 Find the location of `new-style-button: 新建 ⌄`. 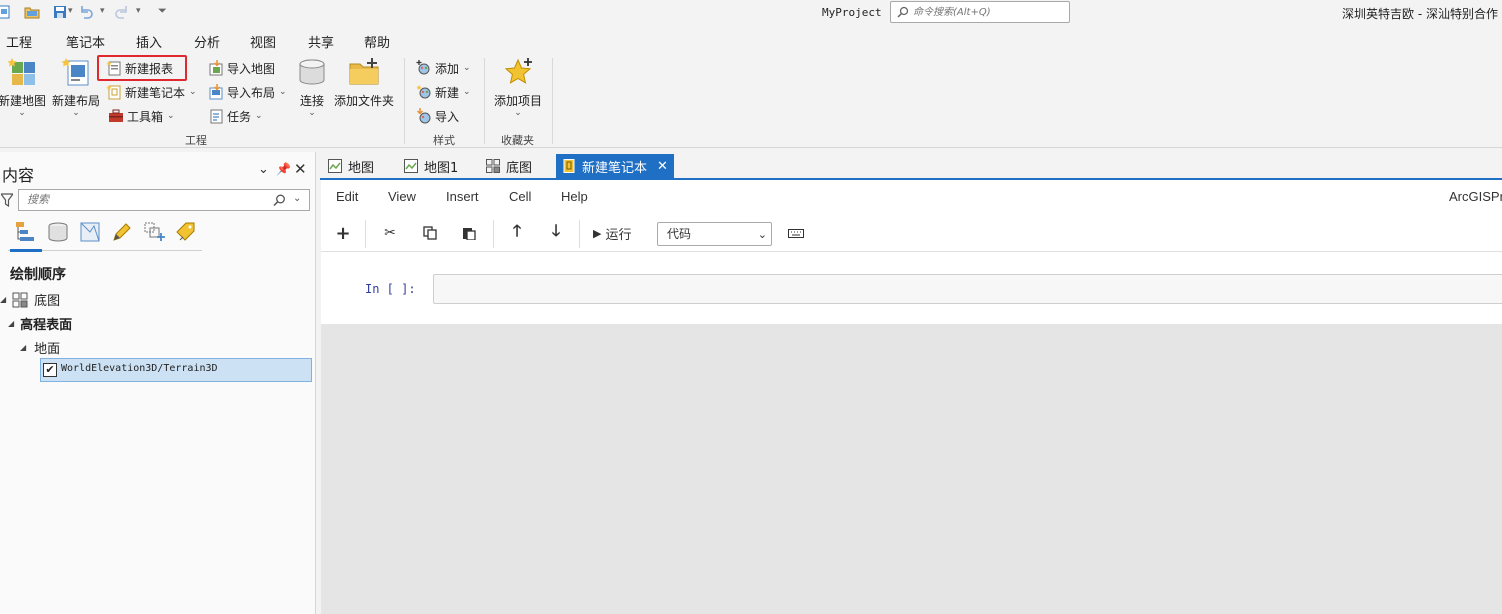

new-style-button: 新建 ⌄ is located at coordinates (443, 92).